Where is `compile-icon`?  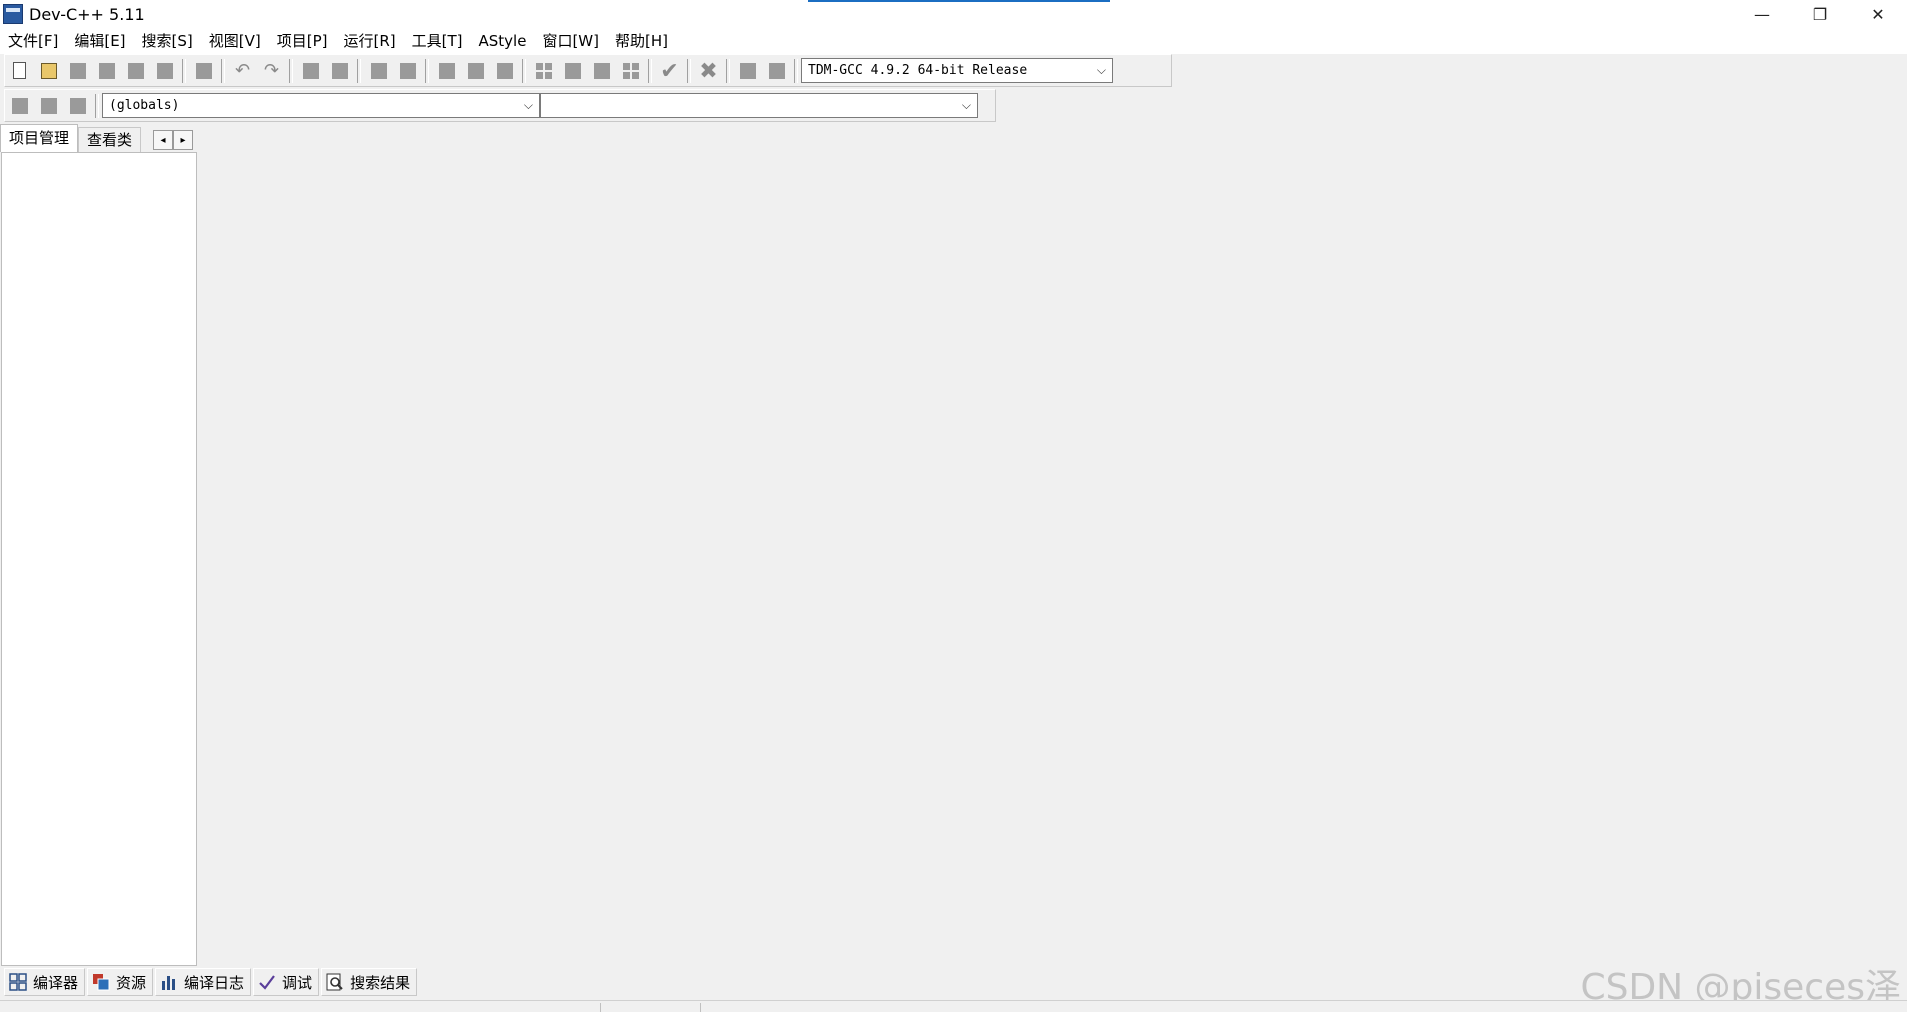 compile-icon is located at coordinates (543, 70).